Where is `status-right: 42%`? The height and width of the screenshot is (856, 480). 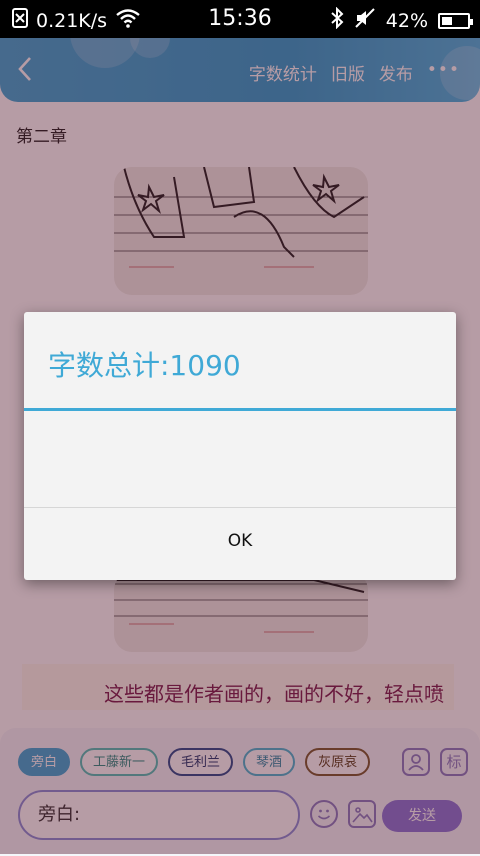 status-right: 42% is located at coordinates (401, 20).